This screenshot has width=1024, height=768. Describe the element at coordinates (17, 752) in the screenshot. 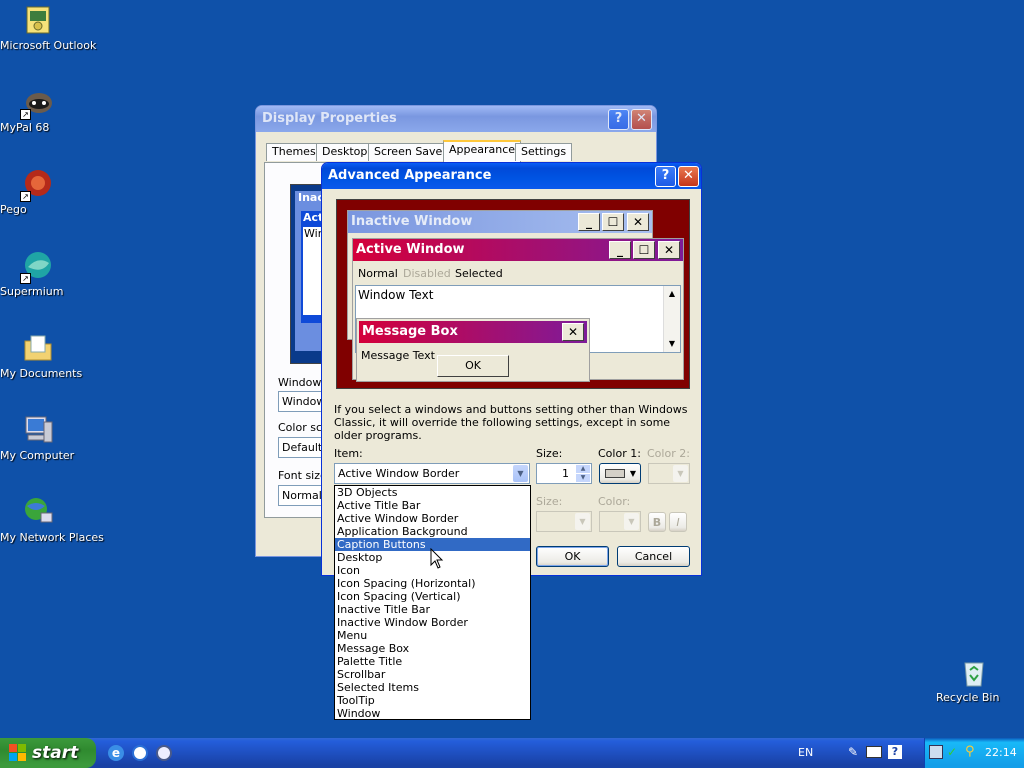

I see `windows-logo-icon` at that location.